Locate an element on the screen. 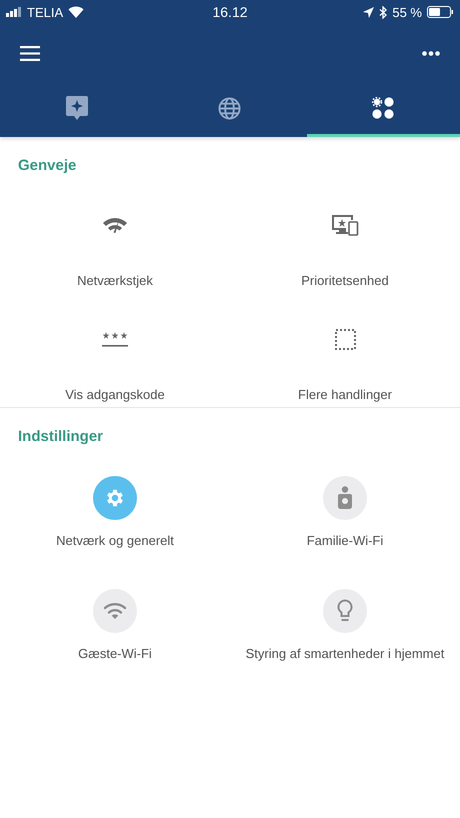 This screenshot has width=460, height=818. shortcut-item: Flere handlinger is located at coordinates (345, 374).